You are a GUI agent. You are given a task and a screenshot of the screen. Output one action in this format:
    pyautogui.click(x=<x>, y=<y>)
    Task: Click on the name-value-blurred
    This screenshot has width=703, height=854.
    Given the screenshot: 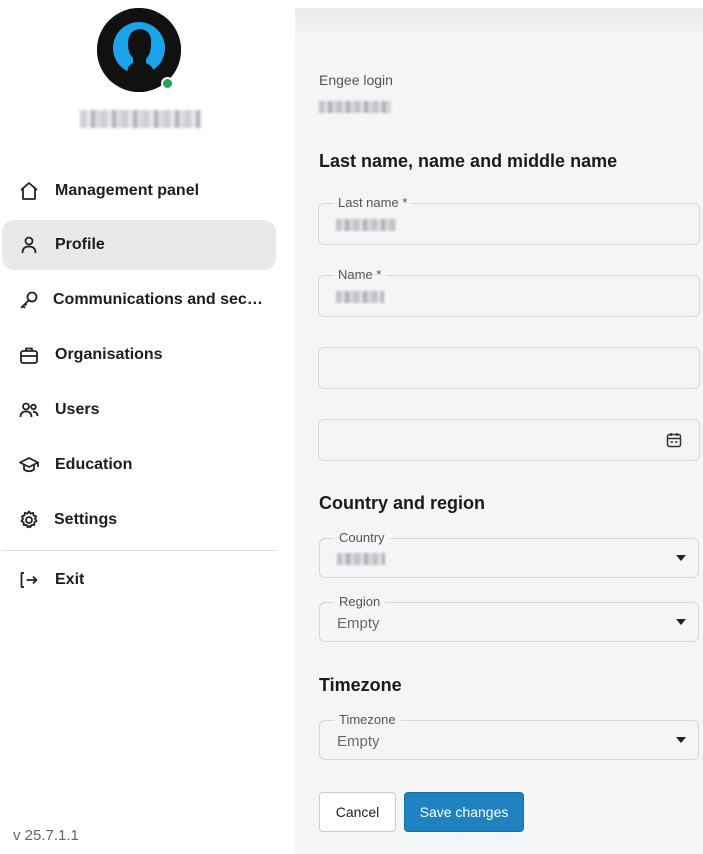 What is the action you would take?
    pyautogui.click(x=360, y=297)
    